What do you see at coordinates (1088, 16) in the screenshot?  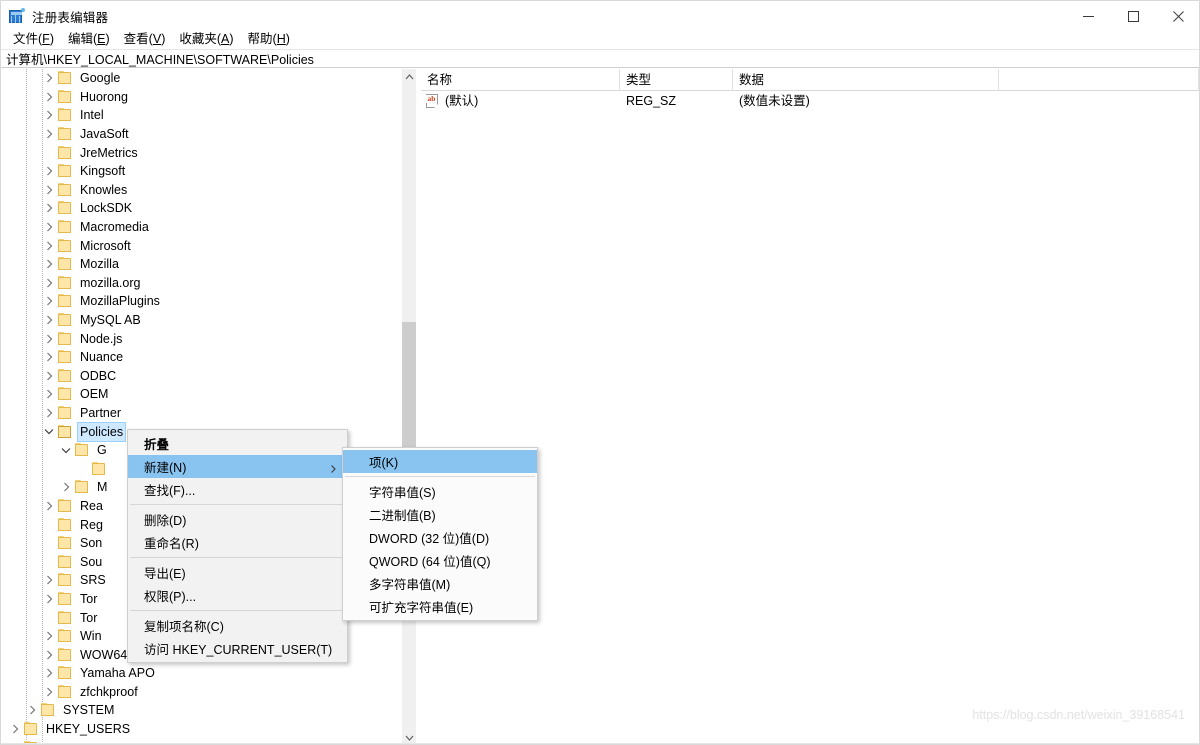 I see `minimize-button` at bounding box center [1088, 16].